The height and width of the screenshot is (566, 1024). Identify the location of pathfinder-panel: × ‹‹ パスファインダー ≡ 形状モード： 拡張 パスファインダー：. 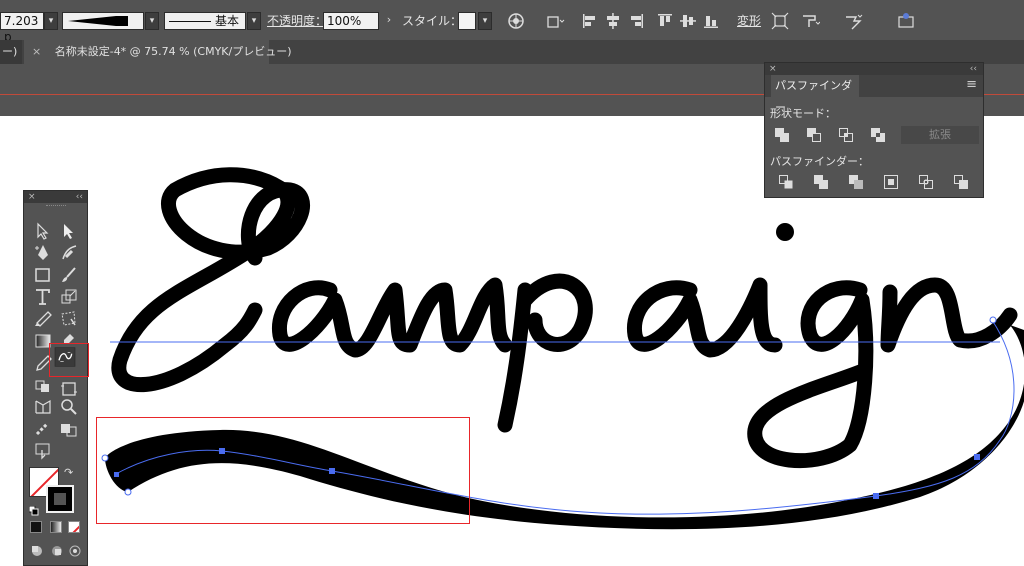
(874, 130).